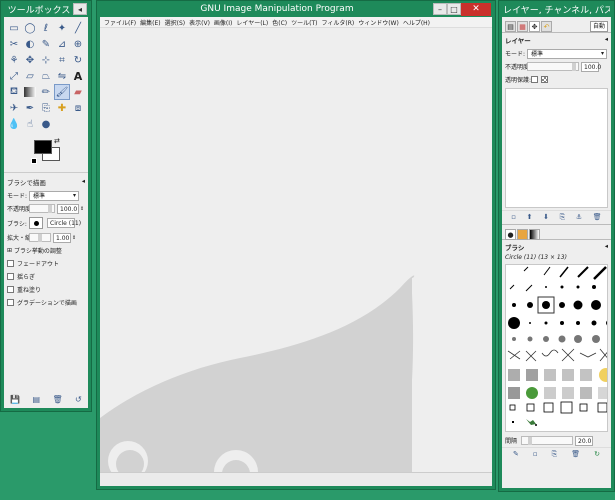 The height and width of the screenshot is (500, 615). Describe the element at coordinates (46, 92) in the screenshot. I see `pencil-icon: ✏` at that location.